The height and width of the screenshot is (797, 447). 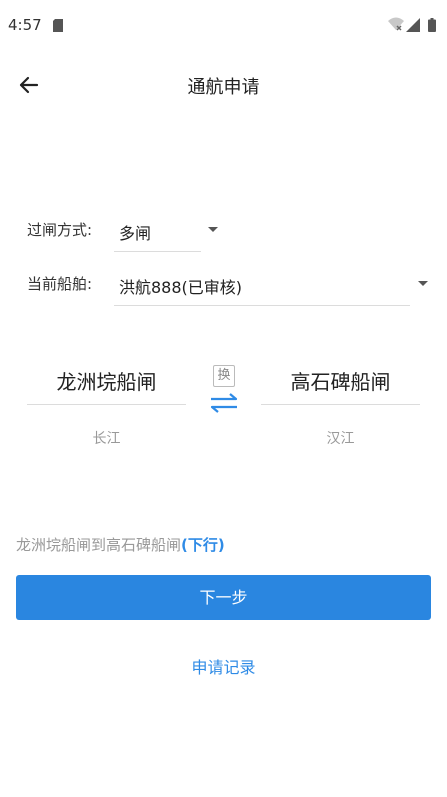 What do you see at coordinates (181, 287) in the screenshot?
I see `ship-value: 洪航888(已审核)` at bounding box center [181, 287].